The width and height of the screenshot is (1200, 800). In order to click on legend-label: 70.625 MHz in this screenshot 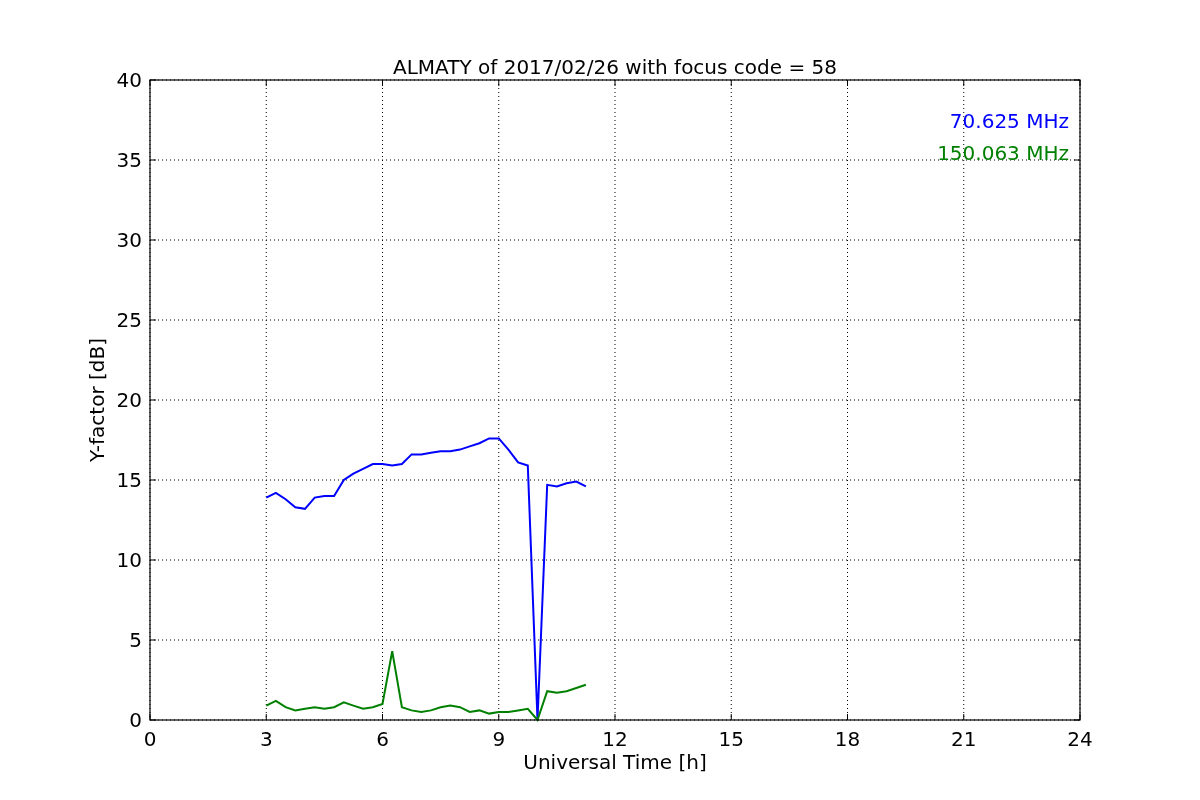, I will do `click(1009, 121)`.